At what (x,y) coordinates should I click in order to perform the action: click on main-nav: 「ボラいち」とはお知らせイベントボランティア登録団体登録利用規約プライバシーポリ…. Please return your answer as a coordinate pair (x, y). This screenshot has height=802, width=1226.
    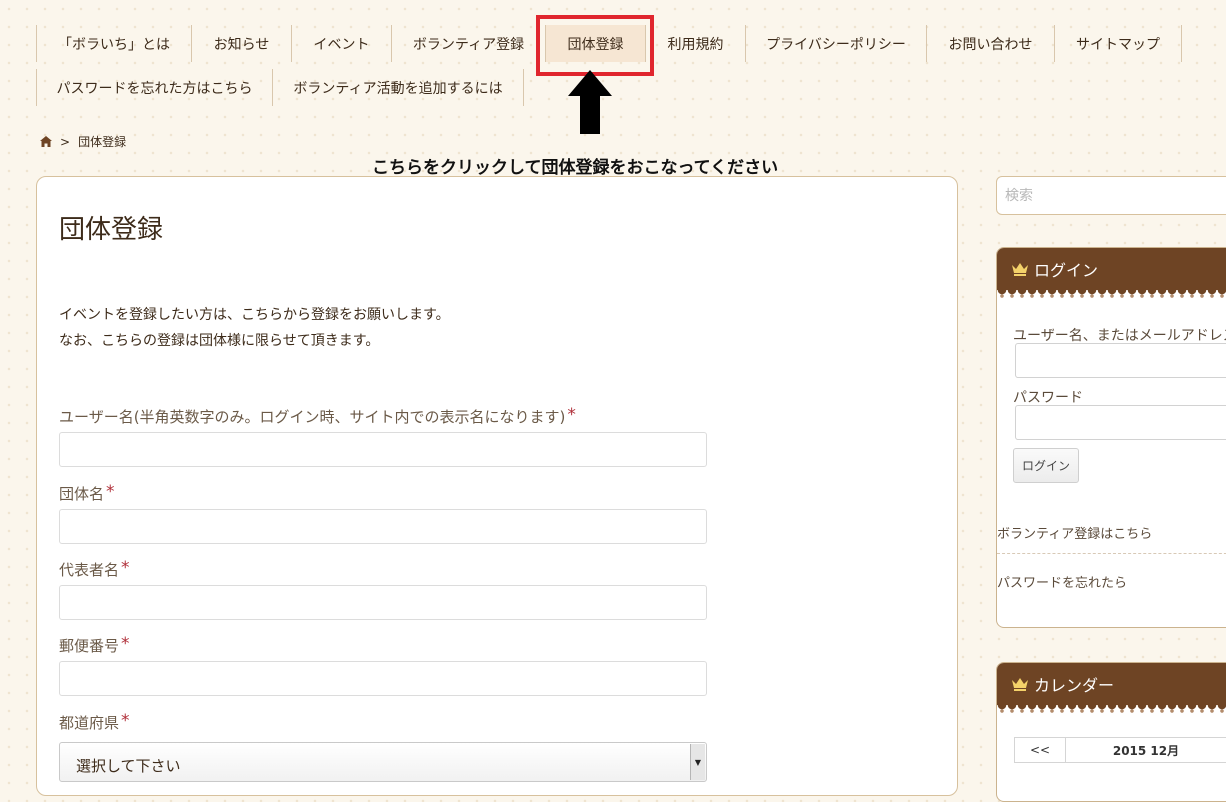
    Looking at the image, I should click on (616, 69).